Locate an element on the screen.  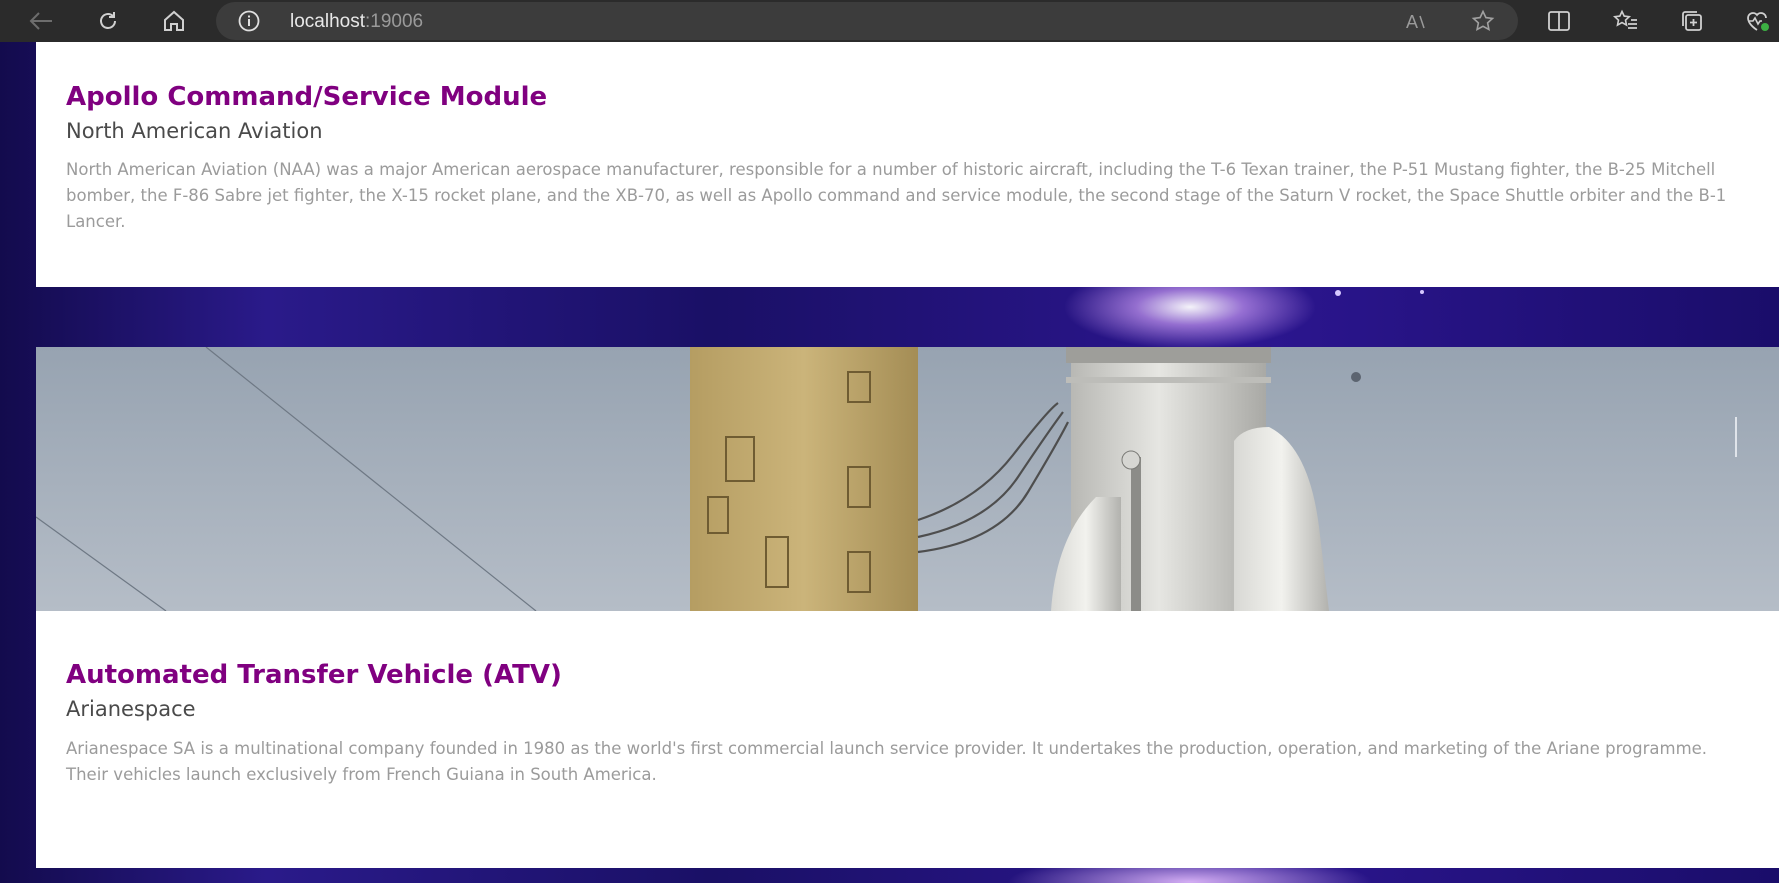
browser-toolbar: localhost:19006 A is located at coordinates (889, 21).